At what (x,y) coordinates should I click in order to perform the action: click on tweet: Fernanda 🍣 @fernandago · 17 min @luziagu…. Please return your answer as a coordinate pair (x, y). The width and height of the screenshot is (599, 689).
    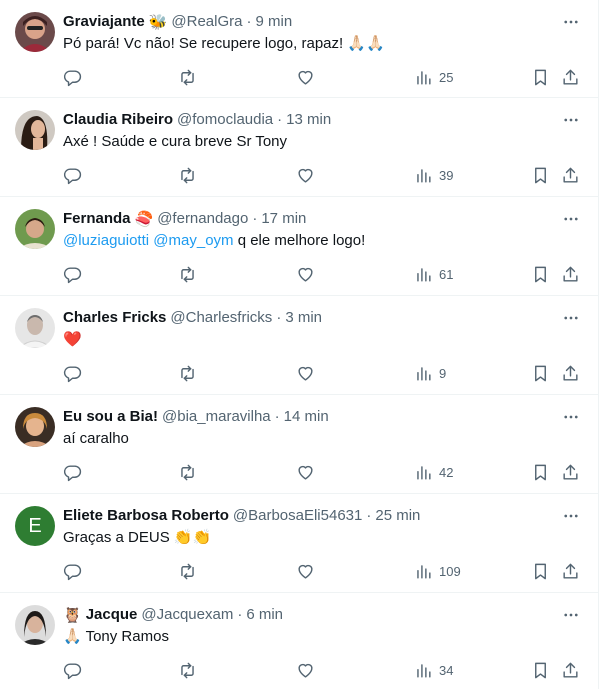
    Looking at the image, I should click on (299, 246).